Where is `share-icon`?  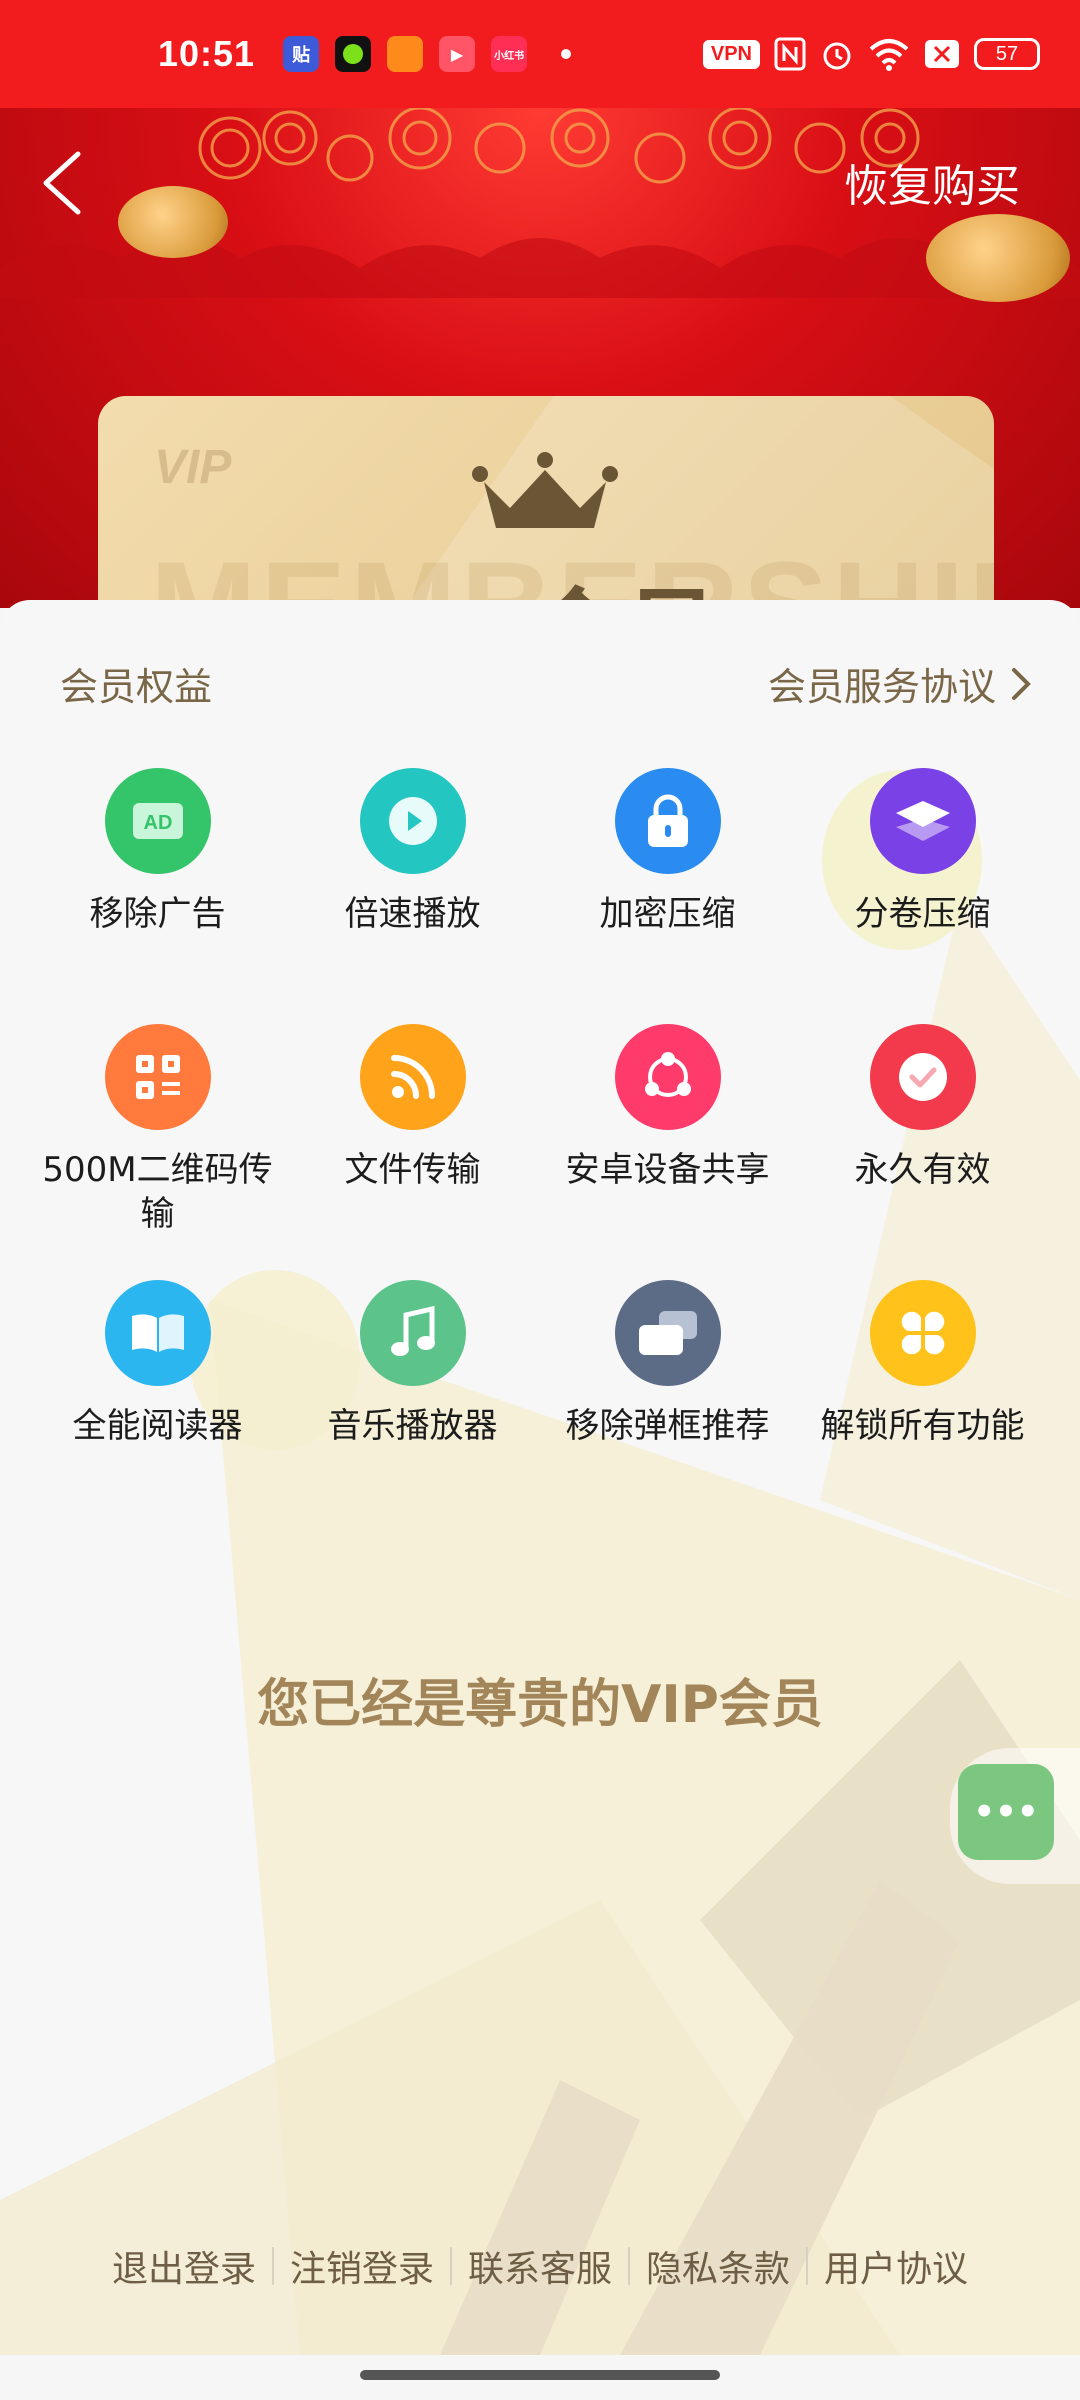
share-icon is located at coordinates (667, 1077).